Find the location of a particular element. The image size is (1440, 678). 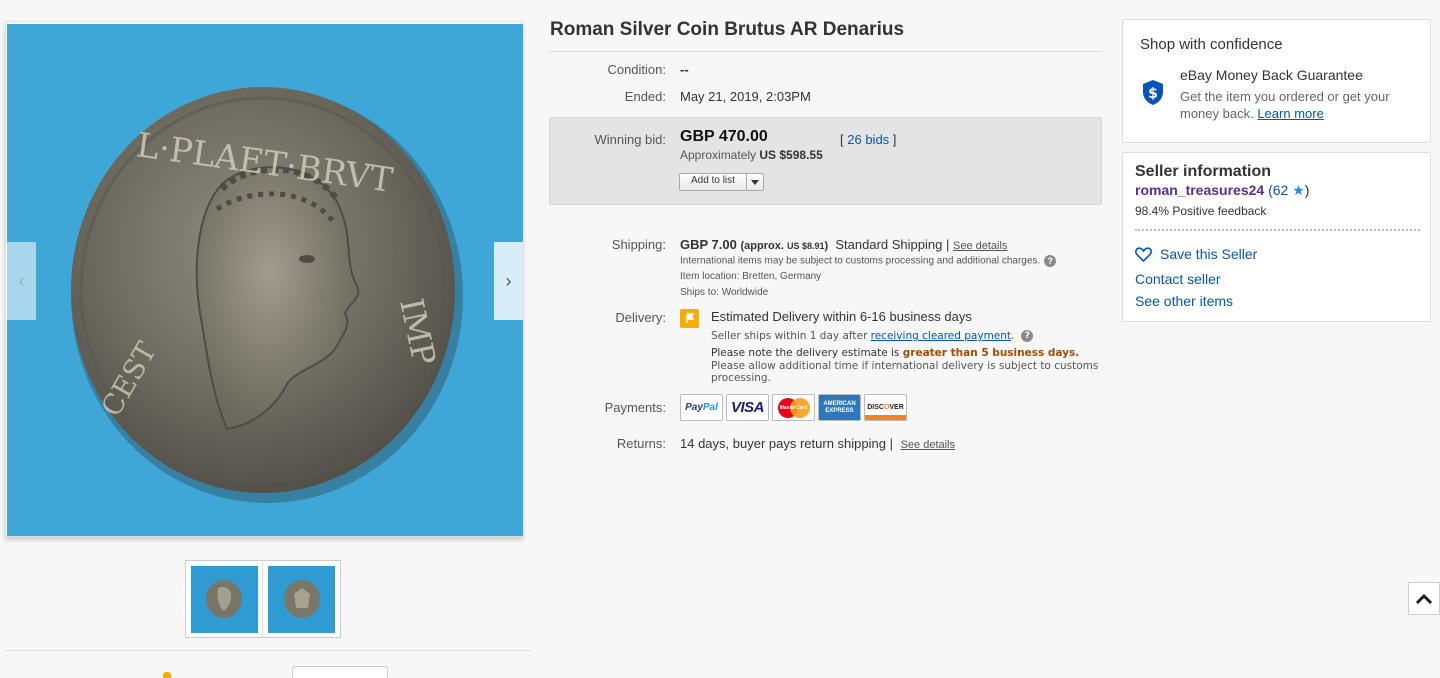

thumbnail-strip is located at coordinates (263, 599).